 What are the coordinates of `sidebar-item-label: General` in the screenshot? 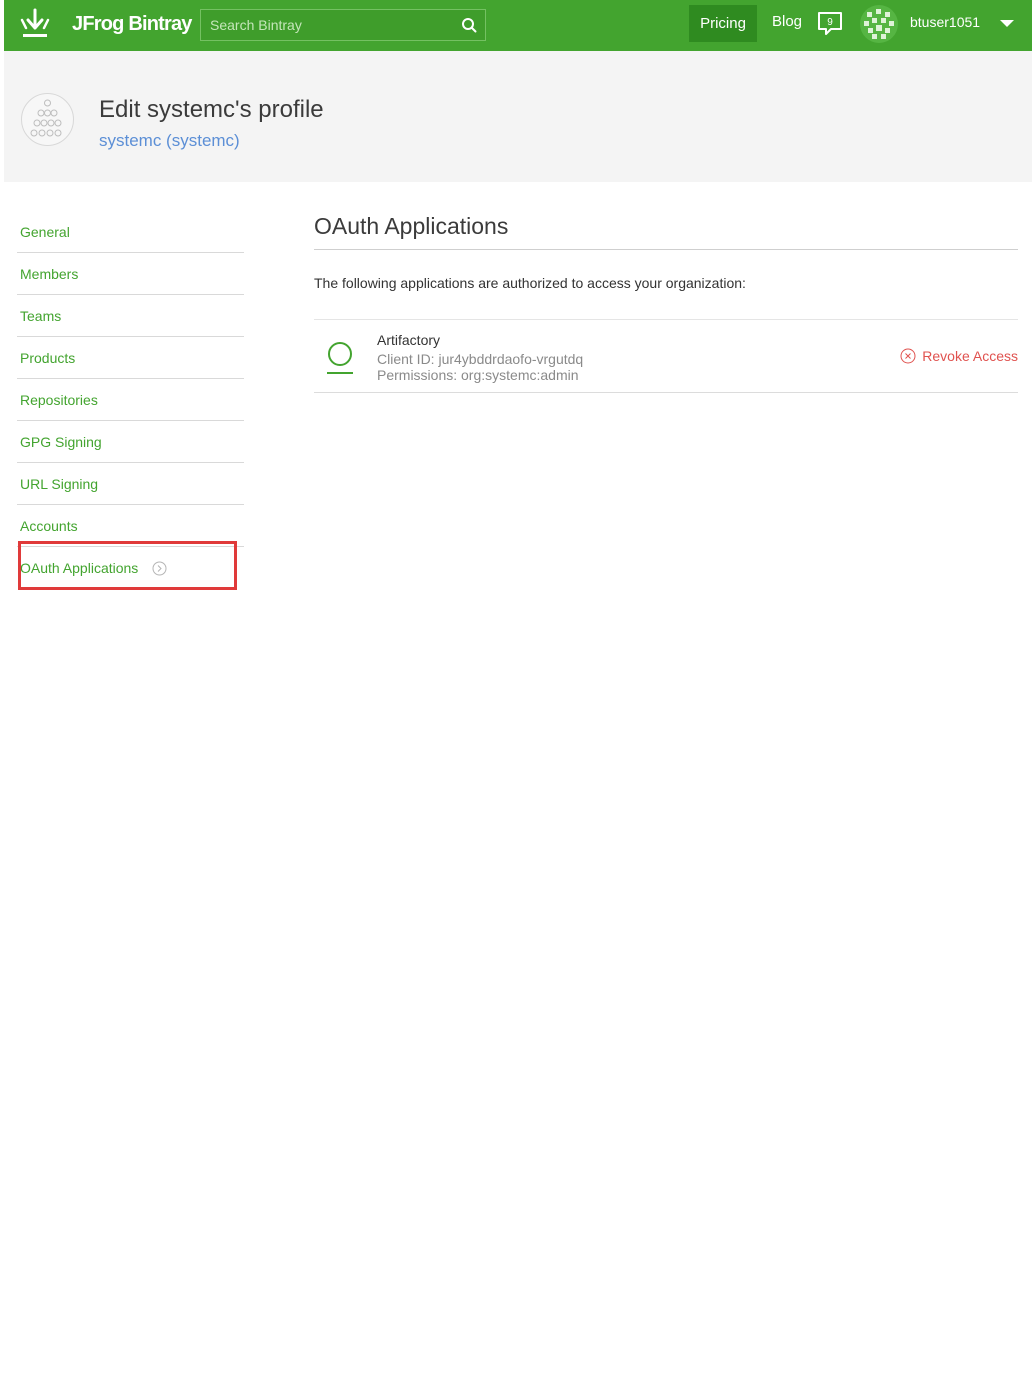 It's located at (45, 231).